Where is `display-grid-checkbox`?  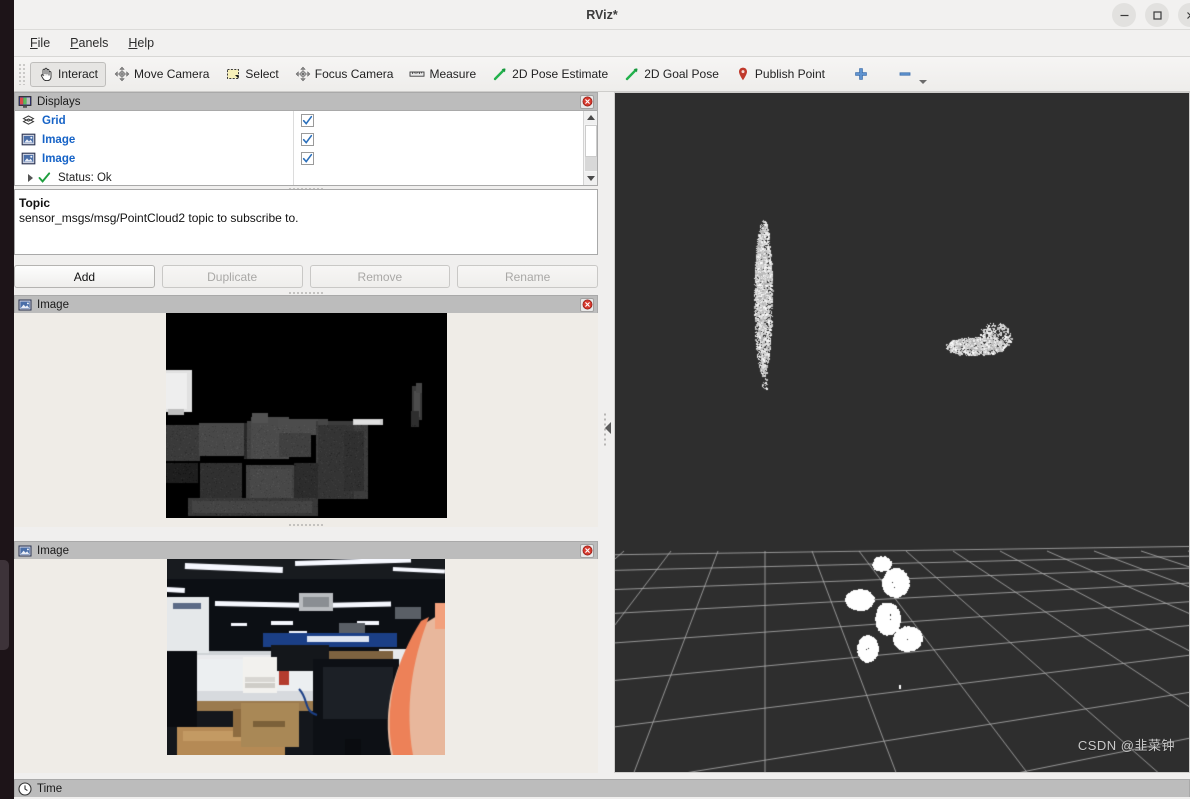
display-grid-checkbox is located at coordinates (307, 120).